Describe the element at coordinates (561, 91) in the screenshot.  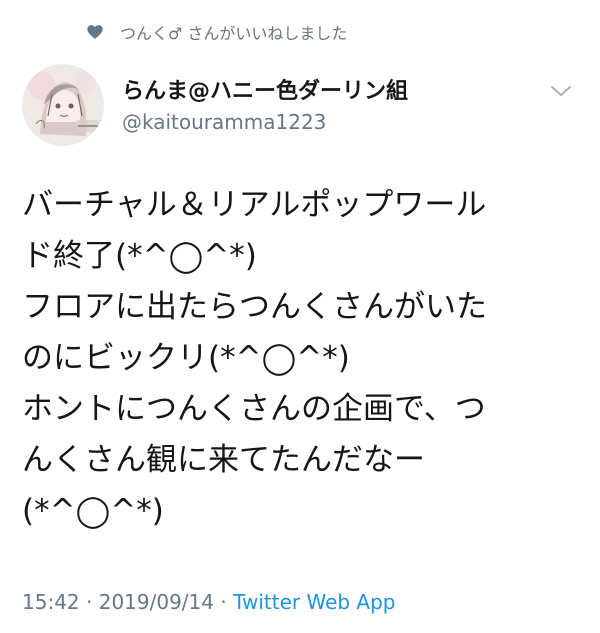
I see `chevron-down-icon` at that location.